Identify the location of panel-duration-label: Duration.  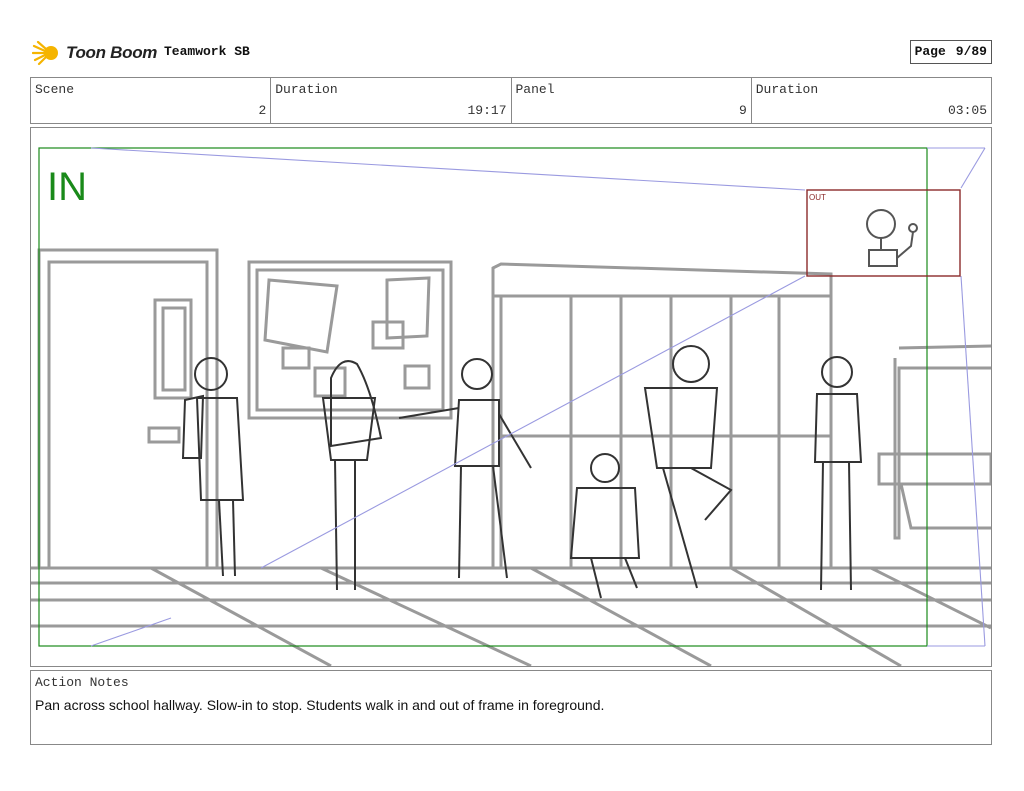
(787, 89).